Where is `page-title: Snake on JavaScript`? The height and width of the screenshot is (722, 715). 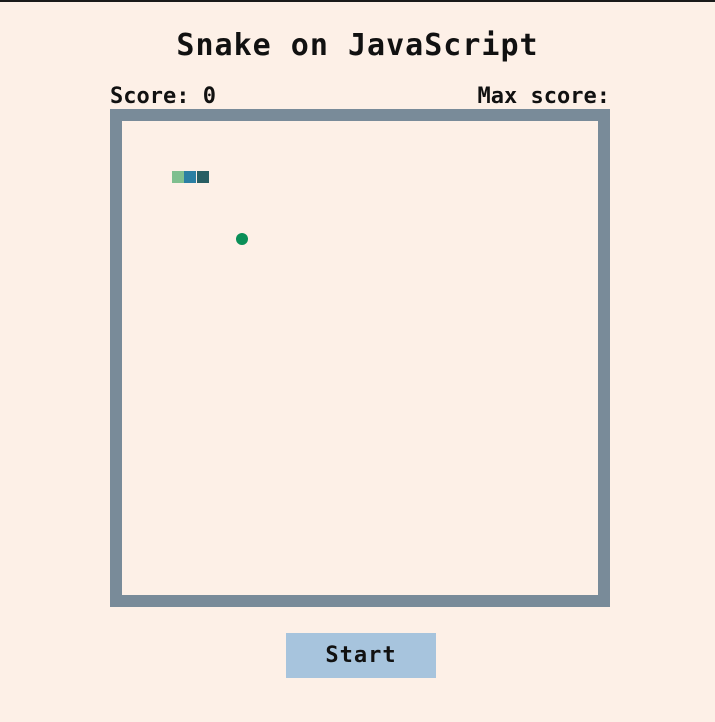
page-title: Snake on JavaScript is located at coordinates (357, 45).